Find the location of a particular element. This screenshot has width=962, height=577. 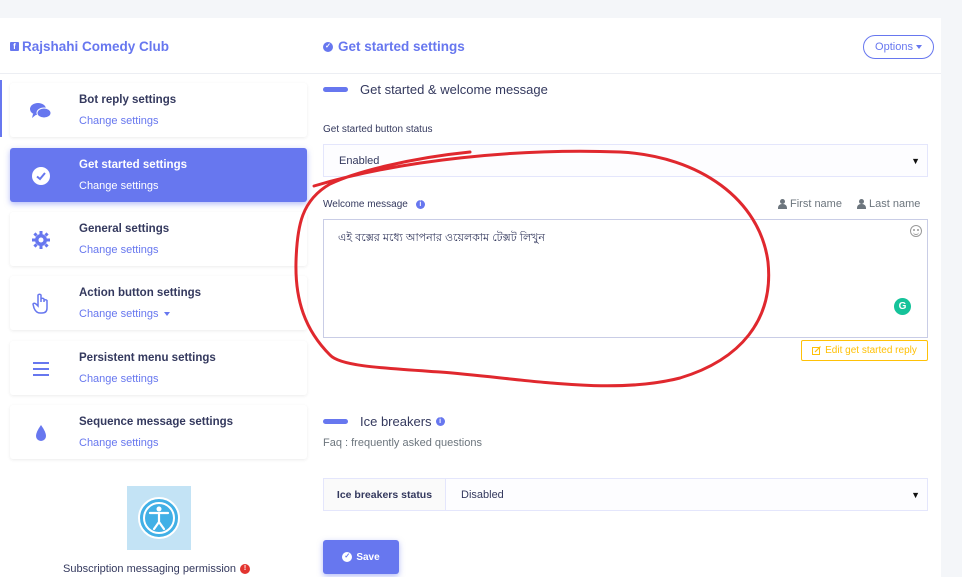

header-divider is located at coordinates (470, 73).